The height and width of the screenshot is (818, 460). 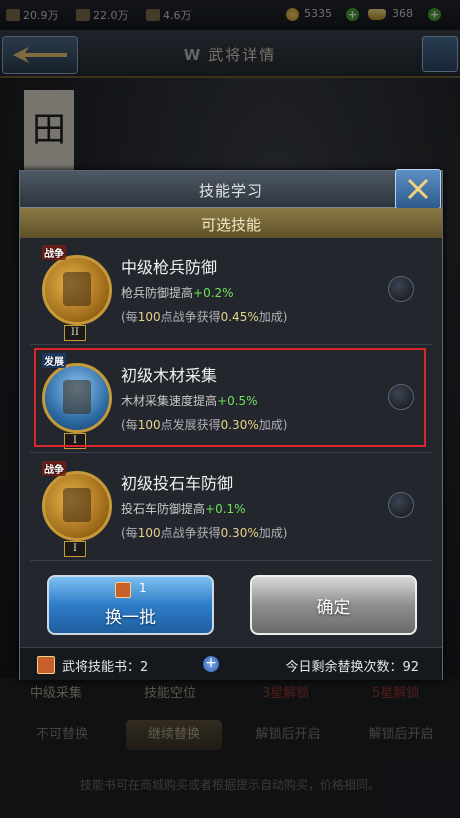 I want to click on confirm-button: 确定, so click(x=333, y=605).